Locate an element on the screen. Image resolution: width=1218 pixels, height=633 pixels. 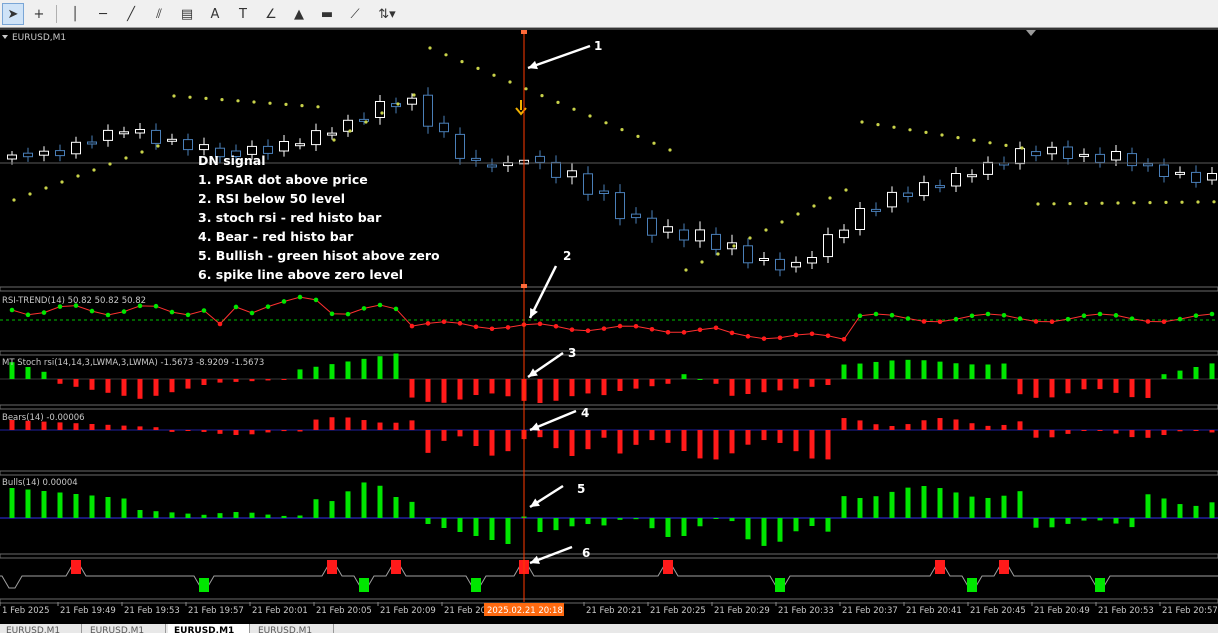
time-axis-label: 21 Feb 20:53 is located at coordinates (1126, 611).